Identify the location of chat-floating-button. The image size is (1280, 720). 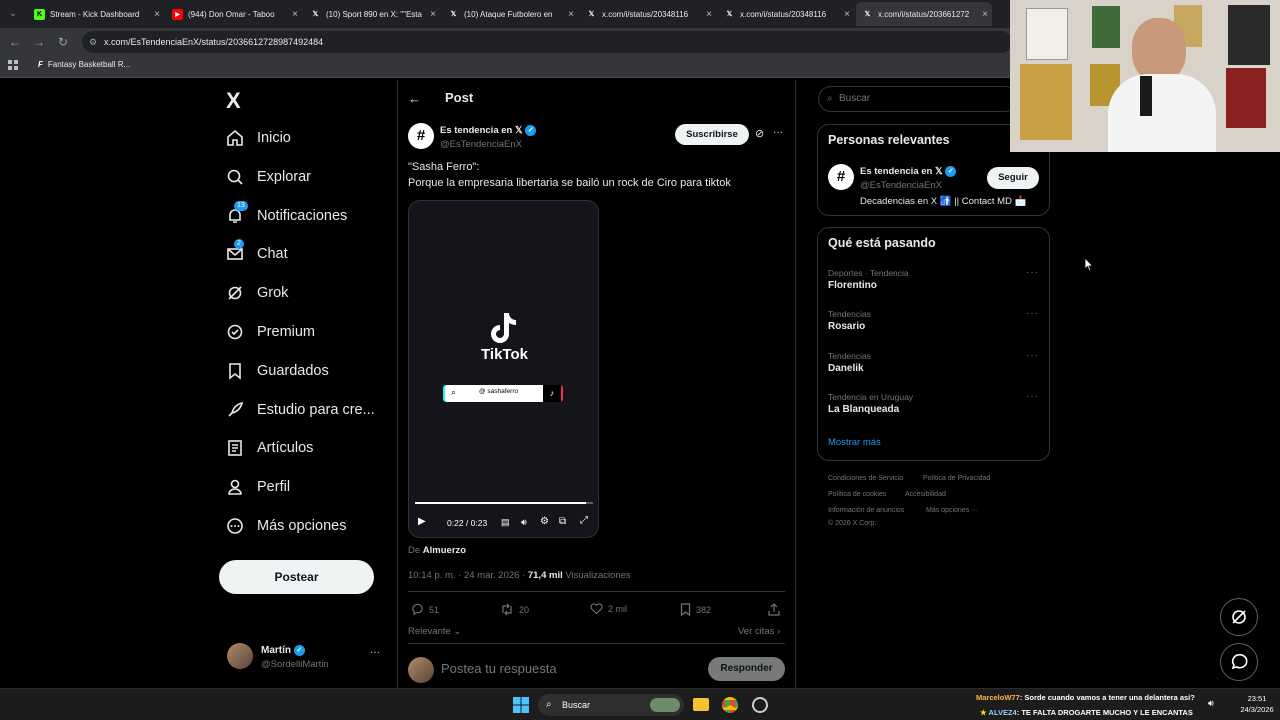
(1239, 662).